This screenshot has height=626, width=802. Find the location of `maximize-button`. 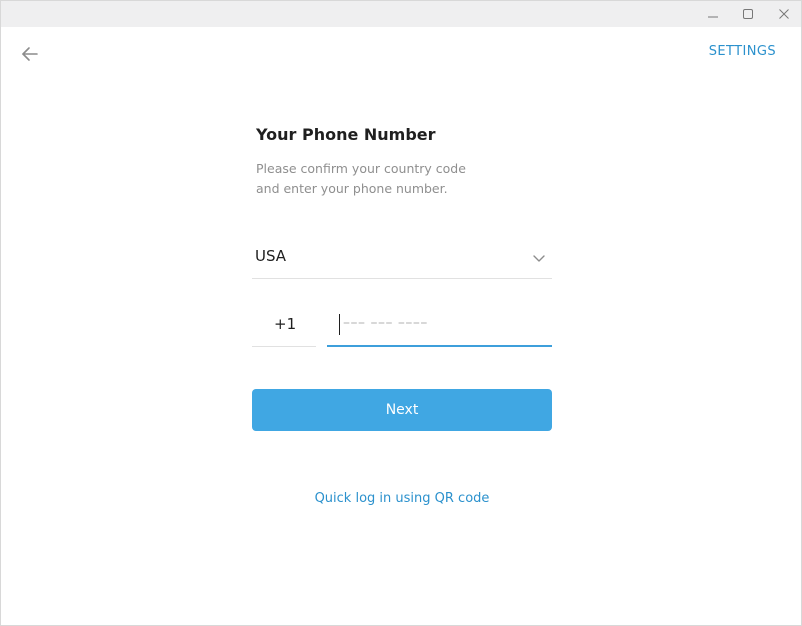

maximize-button is located at coordinates (748, 14).